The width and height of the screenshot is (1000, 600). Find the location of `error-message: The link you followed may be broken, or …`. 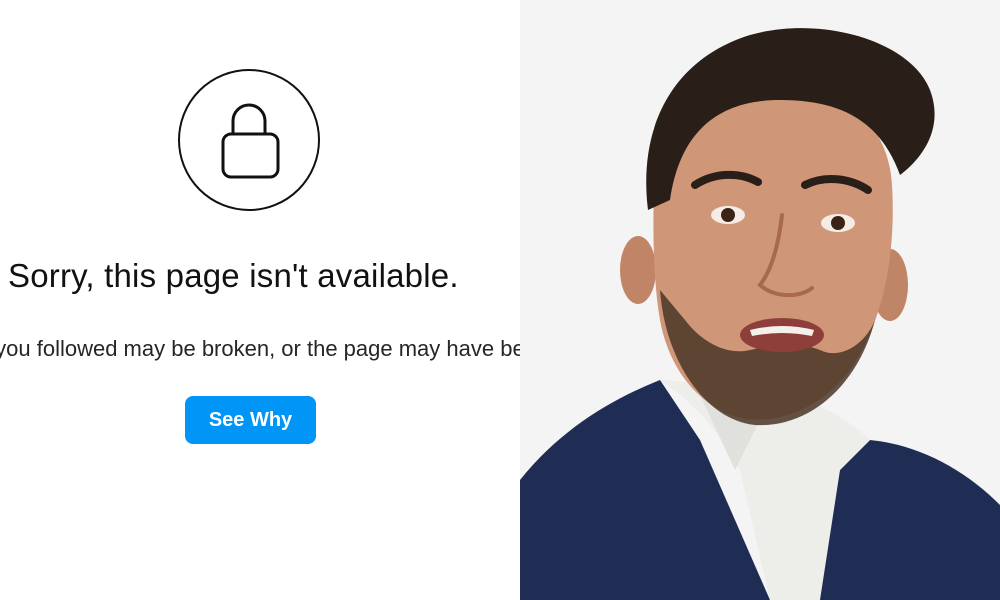

error-message: The link you followed may be broken, or … is located at coordinates (260, 348).